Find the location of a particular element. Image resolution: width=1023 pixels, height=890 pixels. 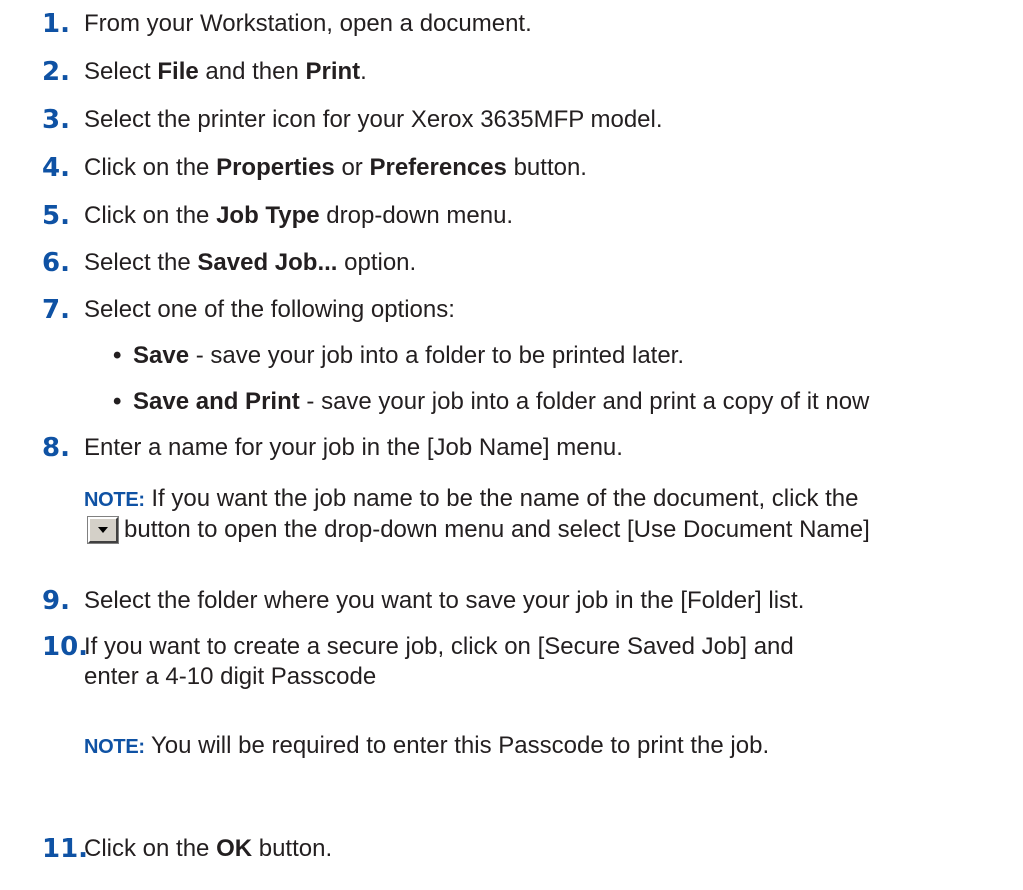

step-text: Select the Saved Job... option. is located at coordinates (250, 262).